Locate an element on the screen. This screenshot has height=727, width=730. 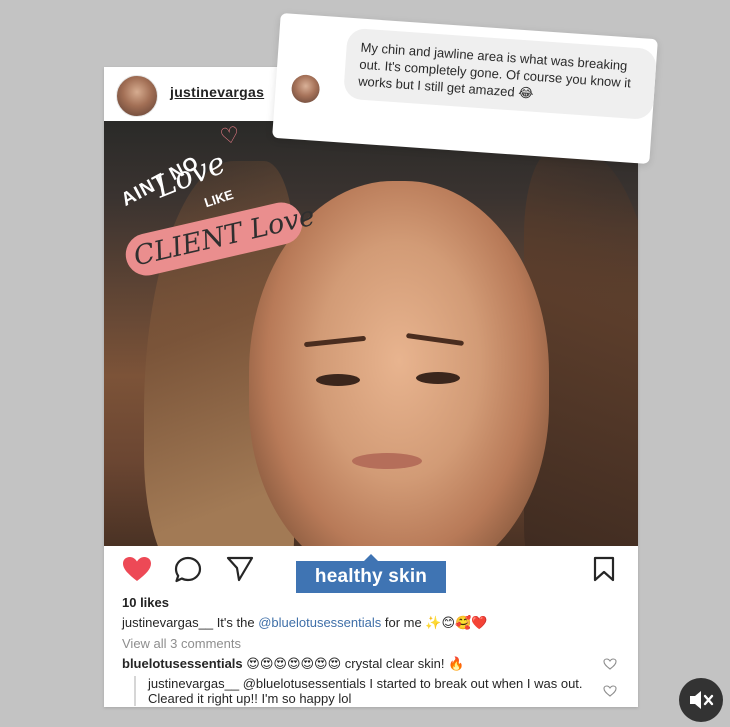
heart-doodle-icon: ♡ is located at coordinates (229, 135).